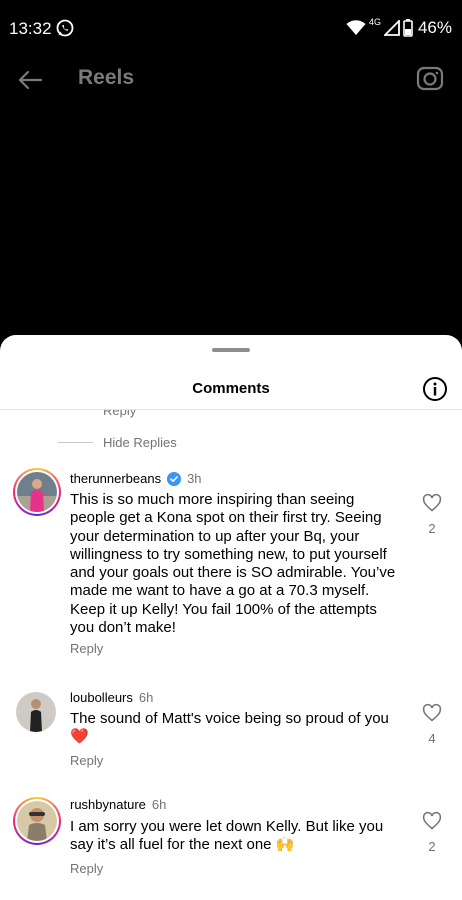  What do you see at coordinates (432, 738) in the screenshot?
I see `like-count: 4` at bounding box center [432, 738].